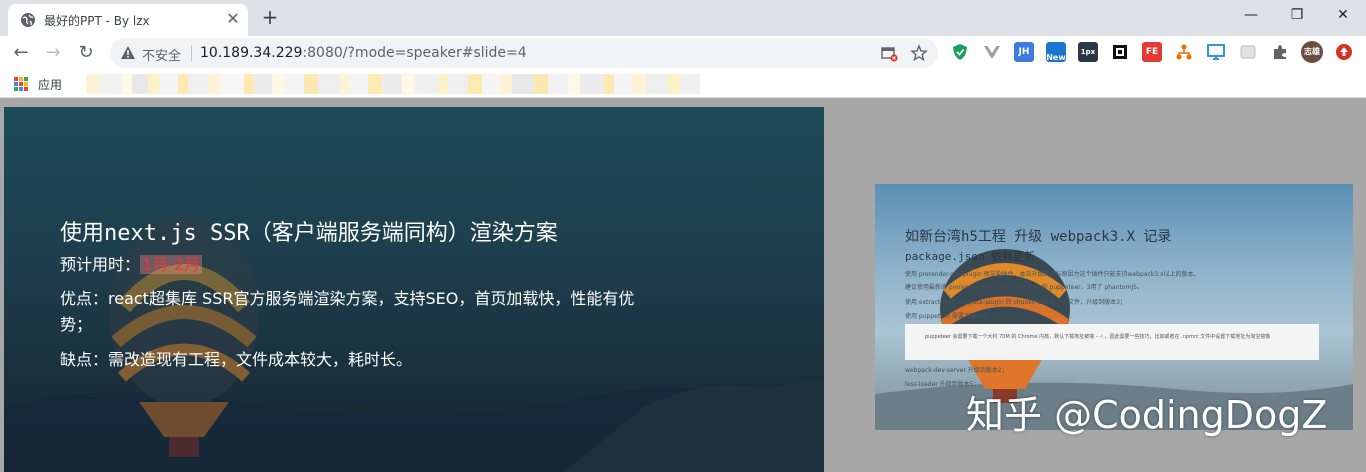 Image resolution: width=1366 pixels, height=472 pixels. I want to click on security-label: 不安全, so click(161, 54).